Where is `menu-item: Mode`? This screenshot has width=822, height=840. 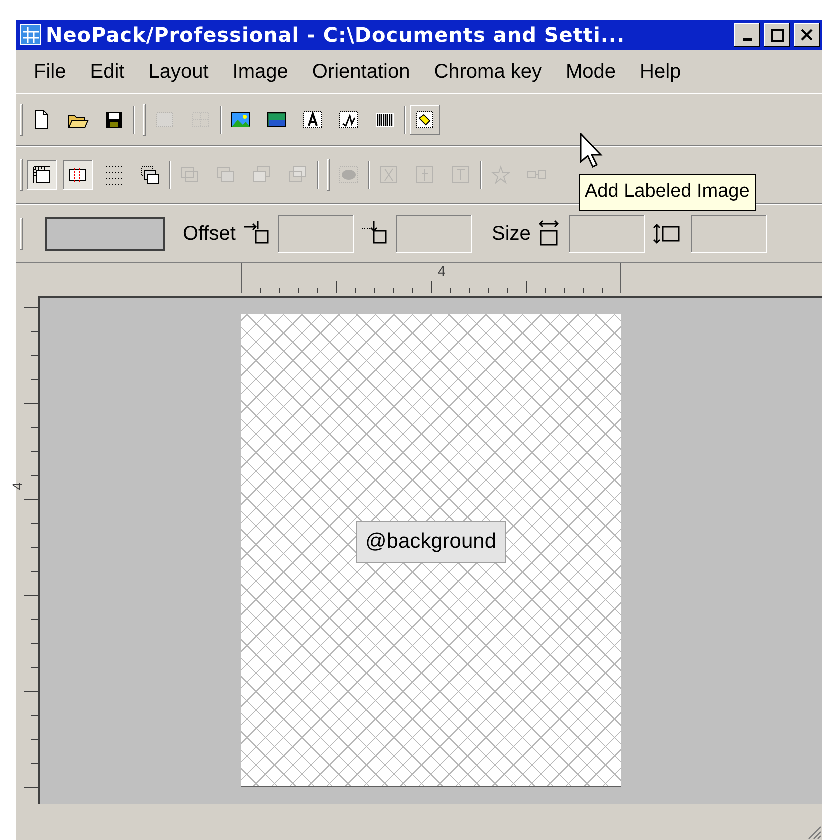
menu-item: Mode is located at coordinates (591, 71).